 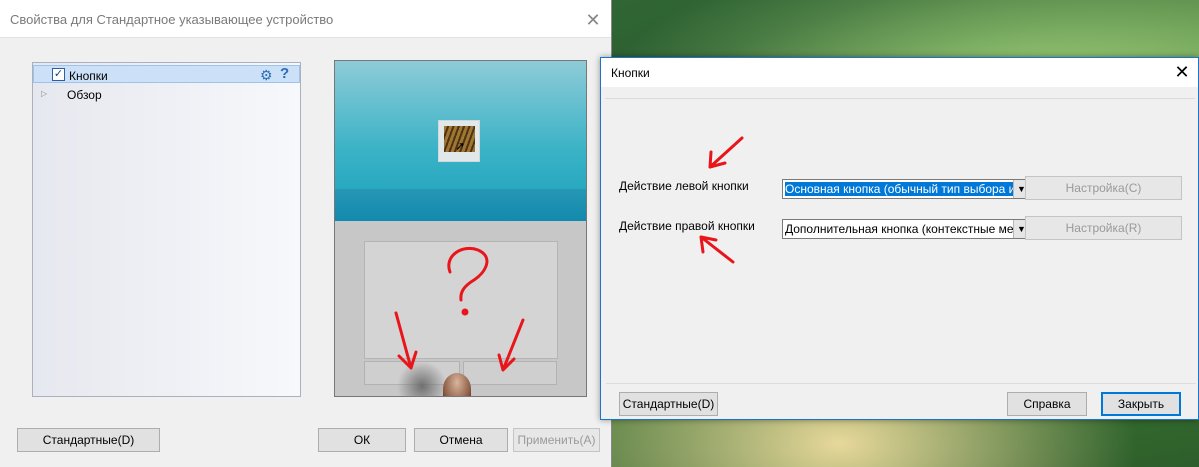 I want to click on tree-item-overview: ▷ Обзор, so click(x=141, y=94).